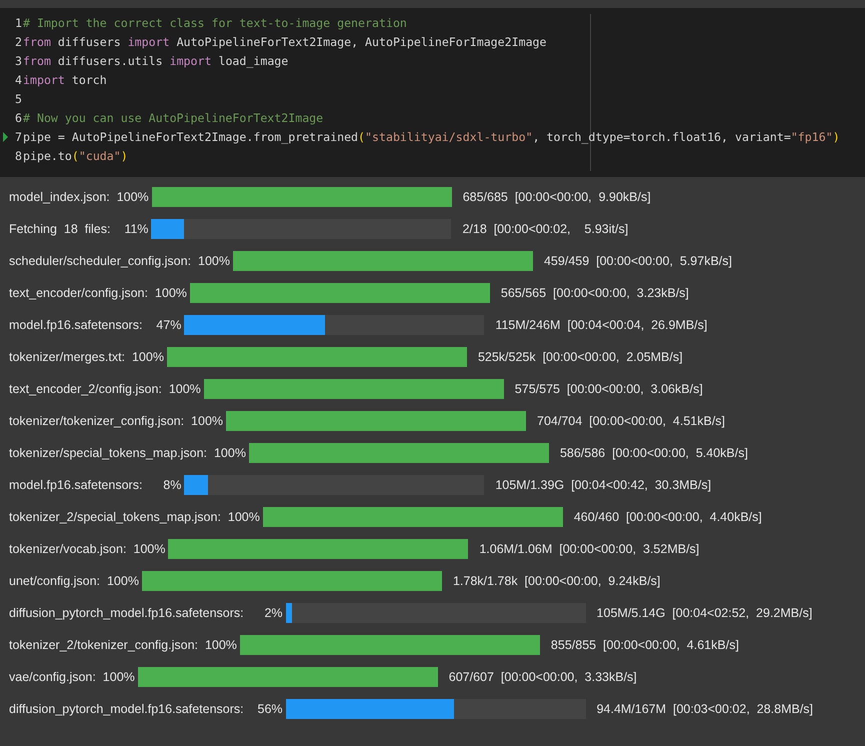 The height and width of the screenshot is (746, 865). Describe the element at coordinates (608, 389) in the screenshot. I see `progress-status: 575/575 [00:00<00:00, 3.06kB/s]` at that location.